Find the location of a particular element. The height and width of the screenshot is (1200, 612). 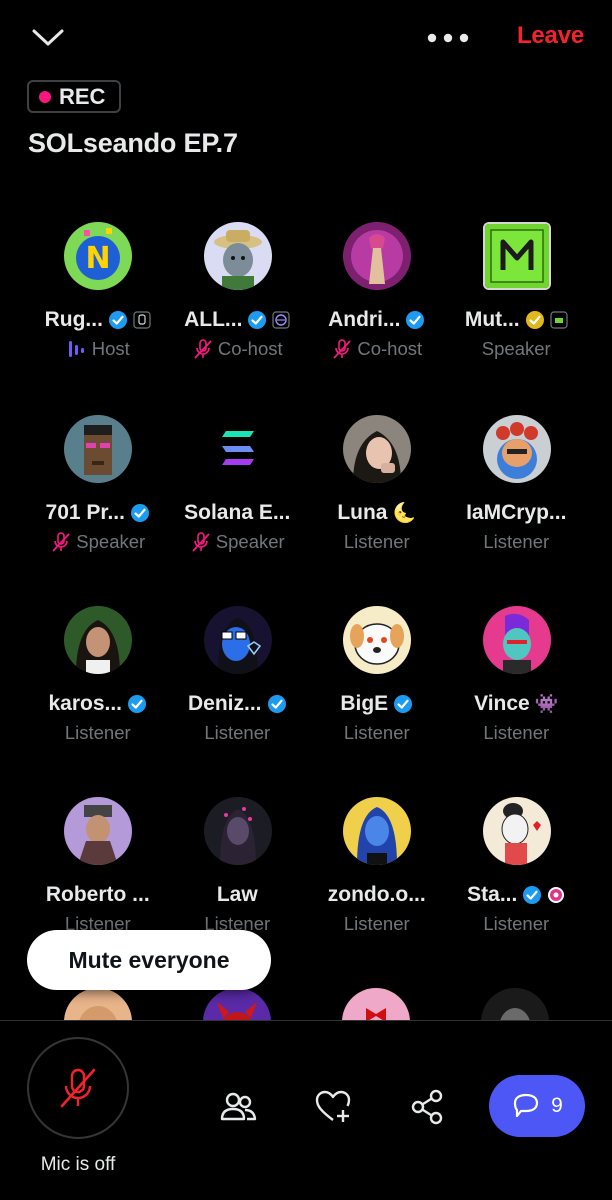

participant-name: Law is located at coordinates (237, 894).